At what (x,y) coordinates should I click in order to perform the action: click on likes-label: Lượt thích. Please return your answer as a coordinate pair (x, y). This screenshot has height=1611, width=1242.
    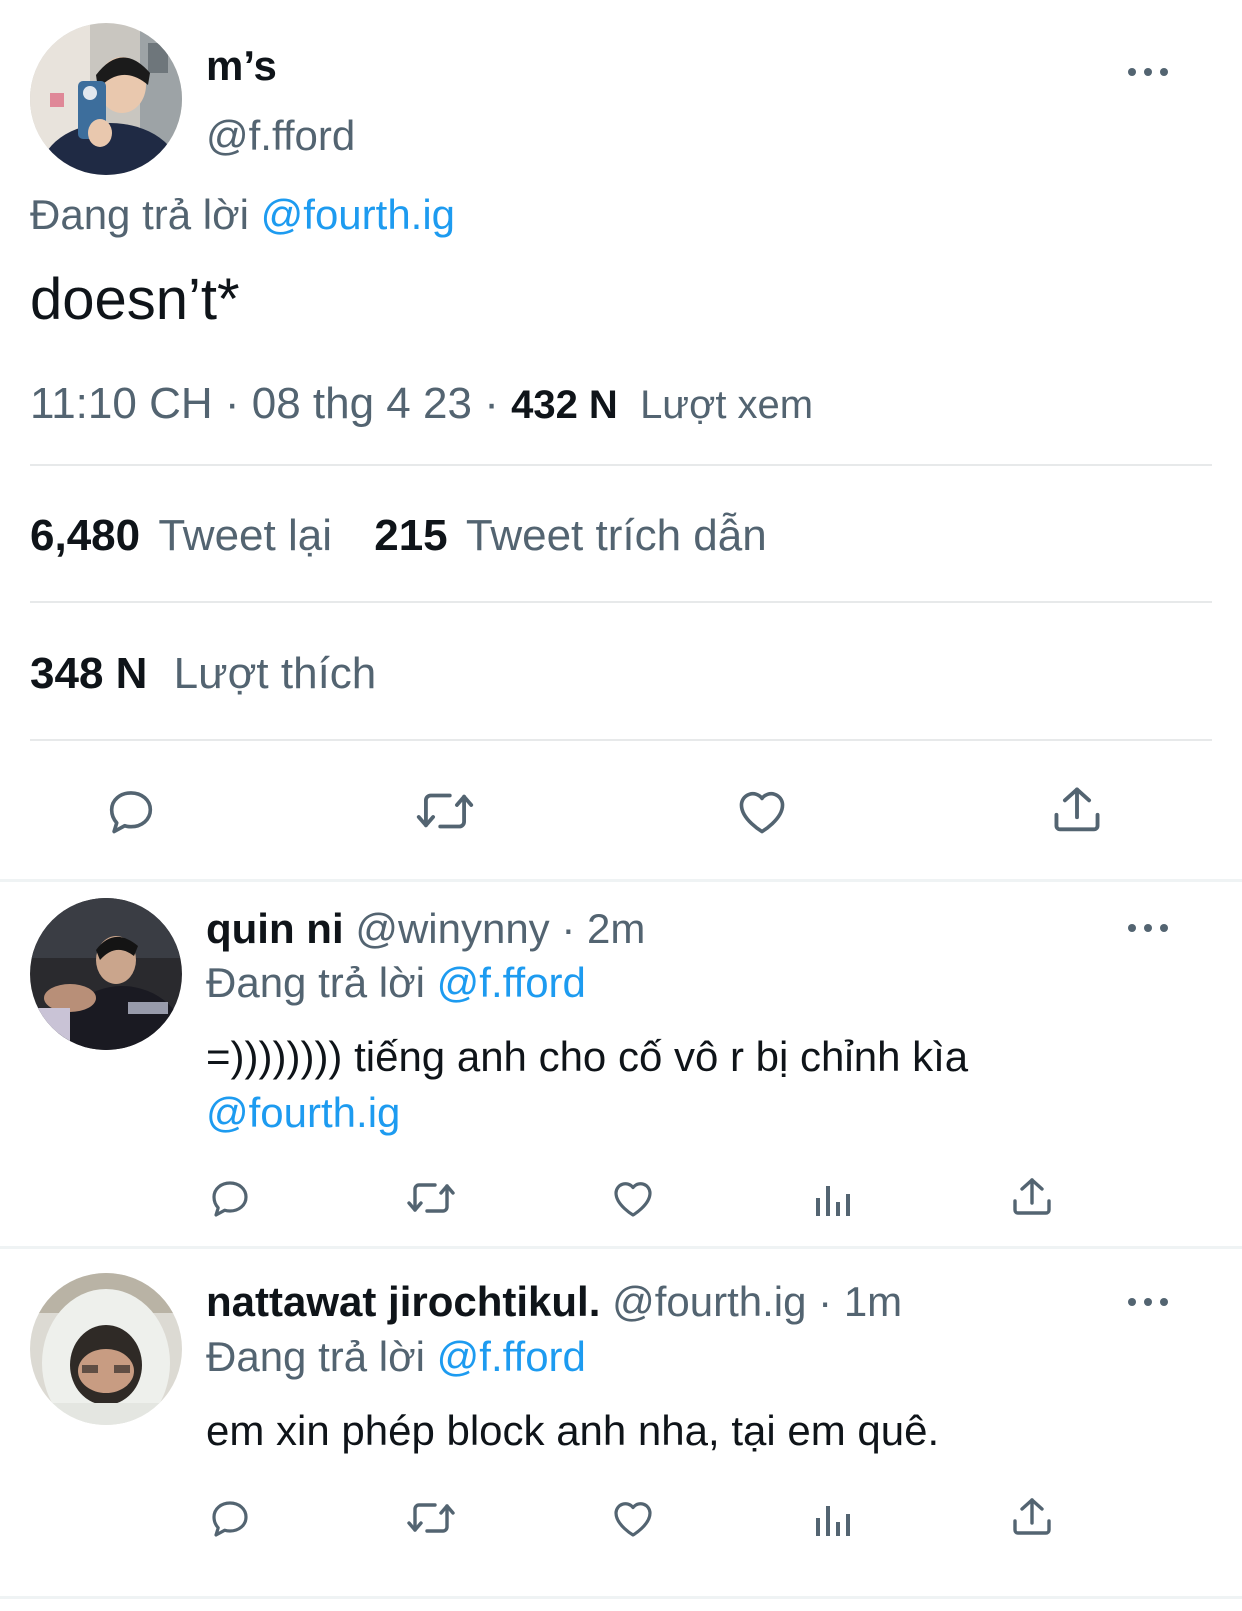
    Looking at the image, I should click on (275, 673).